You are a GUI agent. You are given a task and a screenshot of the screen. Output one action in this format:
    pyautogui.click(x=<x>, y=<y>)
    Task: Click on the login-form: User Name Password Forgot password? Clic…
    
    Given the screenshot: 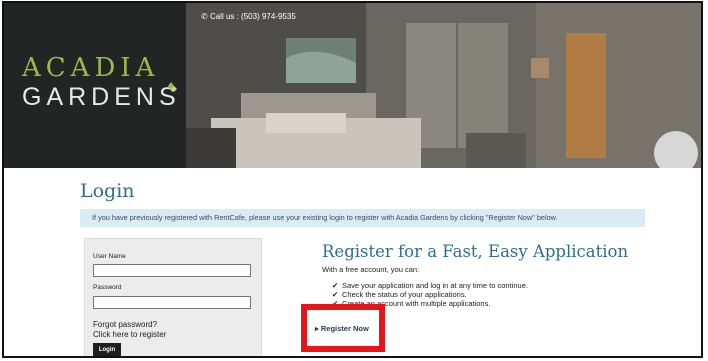 What is the action you would take?
    pyautogui.click(x=173, y=297)
    